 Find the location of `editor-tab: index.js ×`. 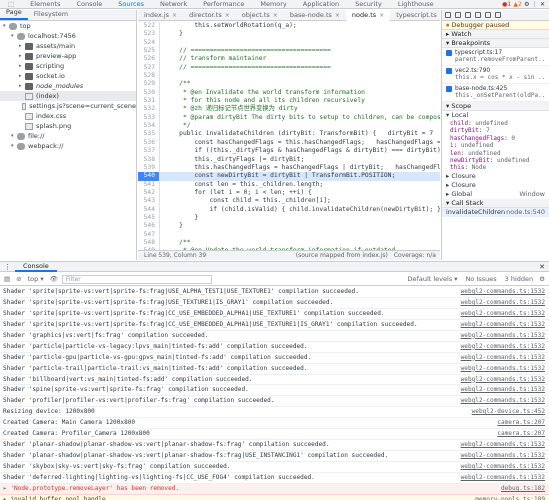

editor-tab: index.js × is located at coordinates (160, 15).